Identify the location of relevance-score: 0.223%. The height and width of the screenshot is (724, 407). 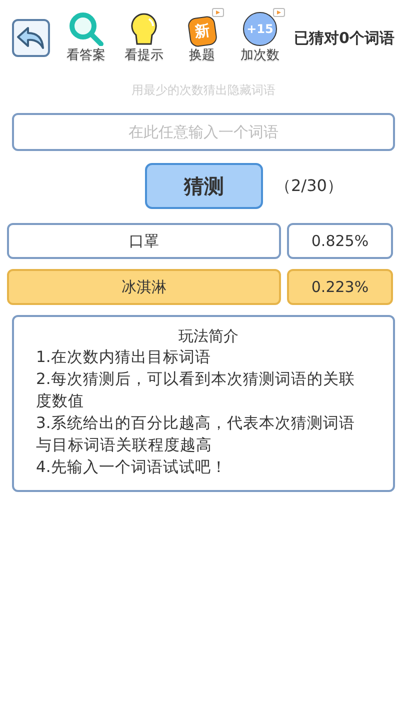
(340, 287).